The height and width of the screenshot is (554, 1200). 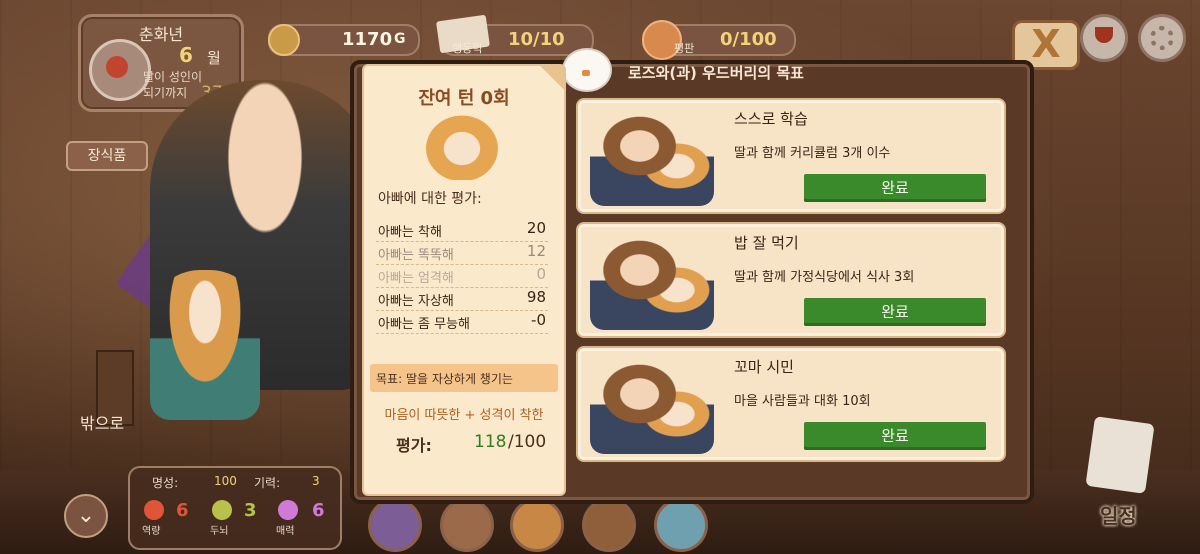 I want to click on evaluation-value: 12, so click(x=536, y=251).